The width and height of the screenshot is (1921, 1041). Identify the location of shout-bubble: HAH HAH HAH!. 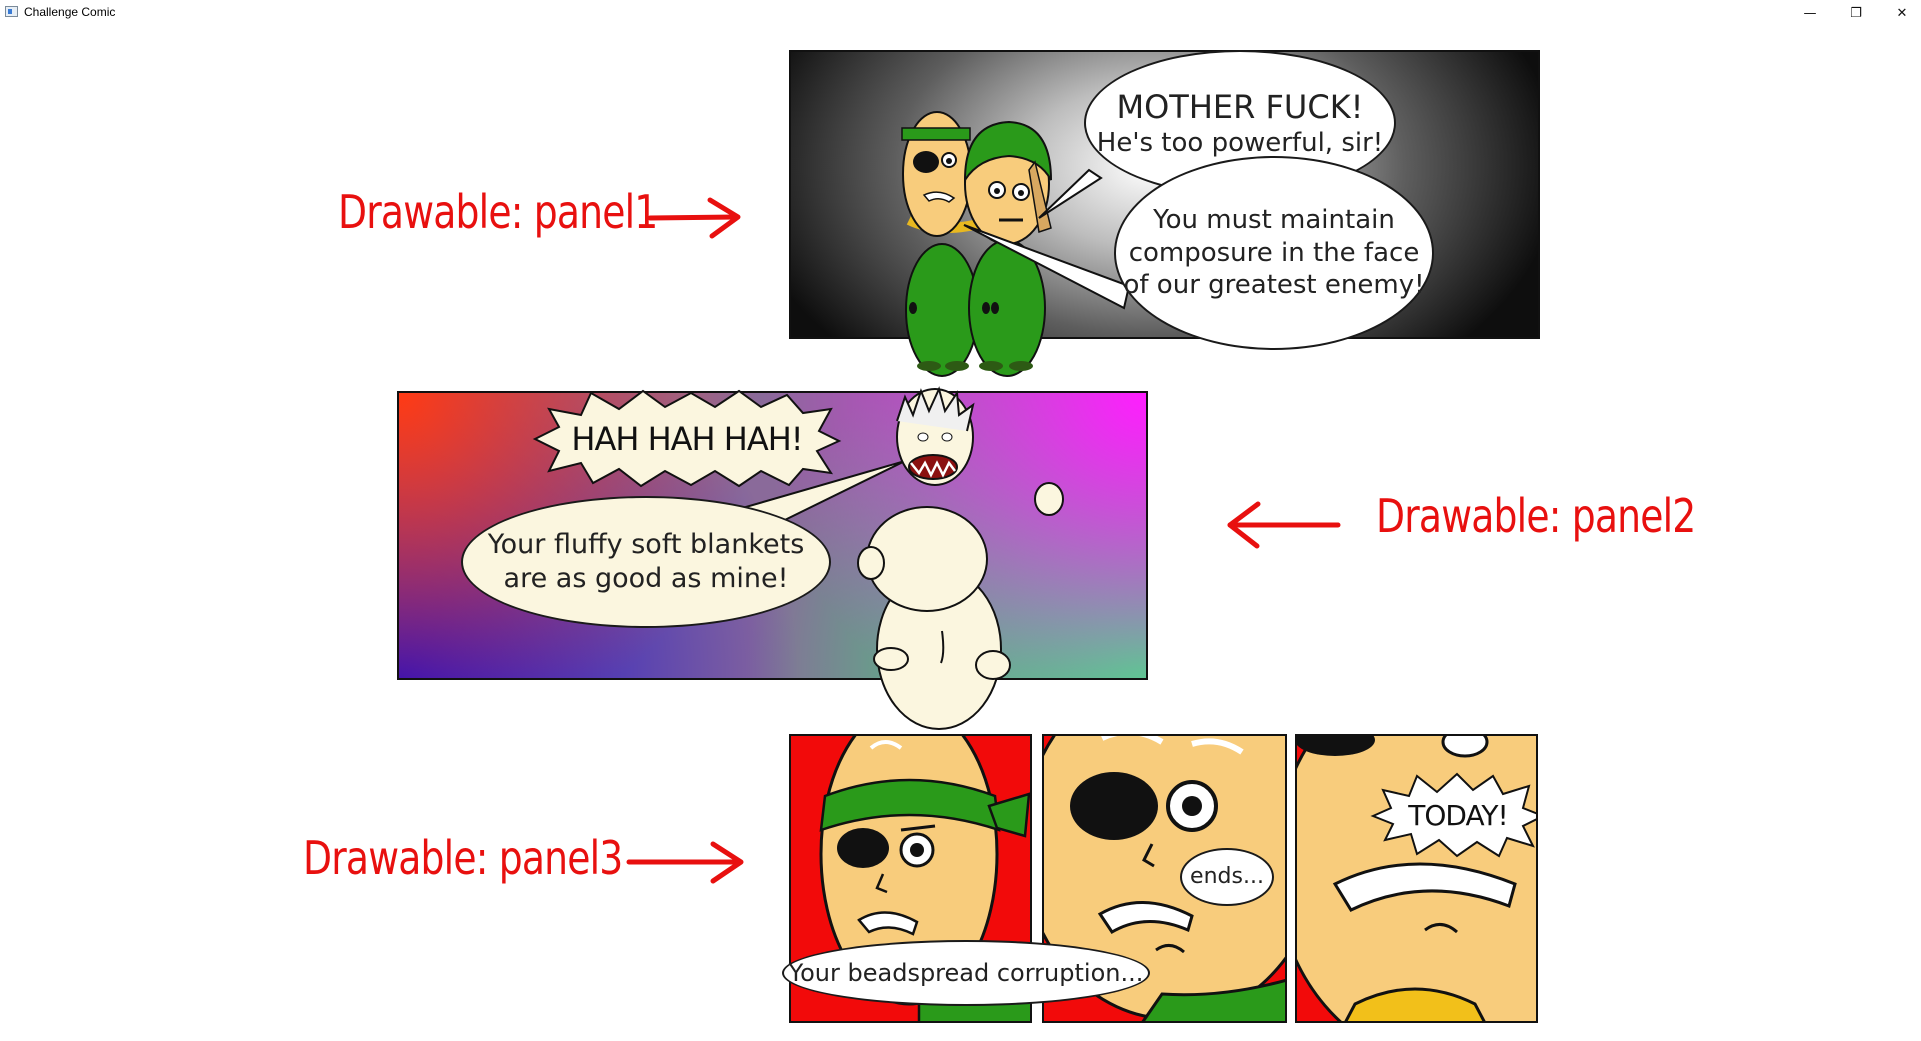
(687, 438).